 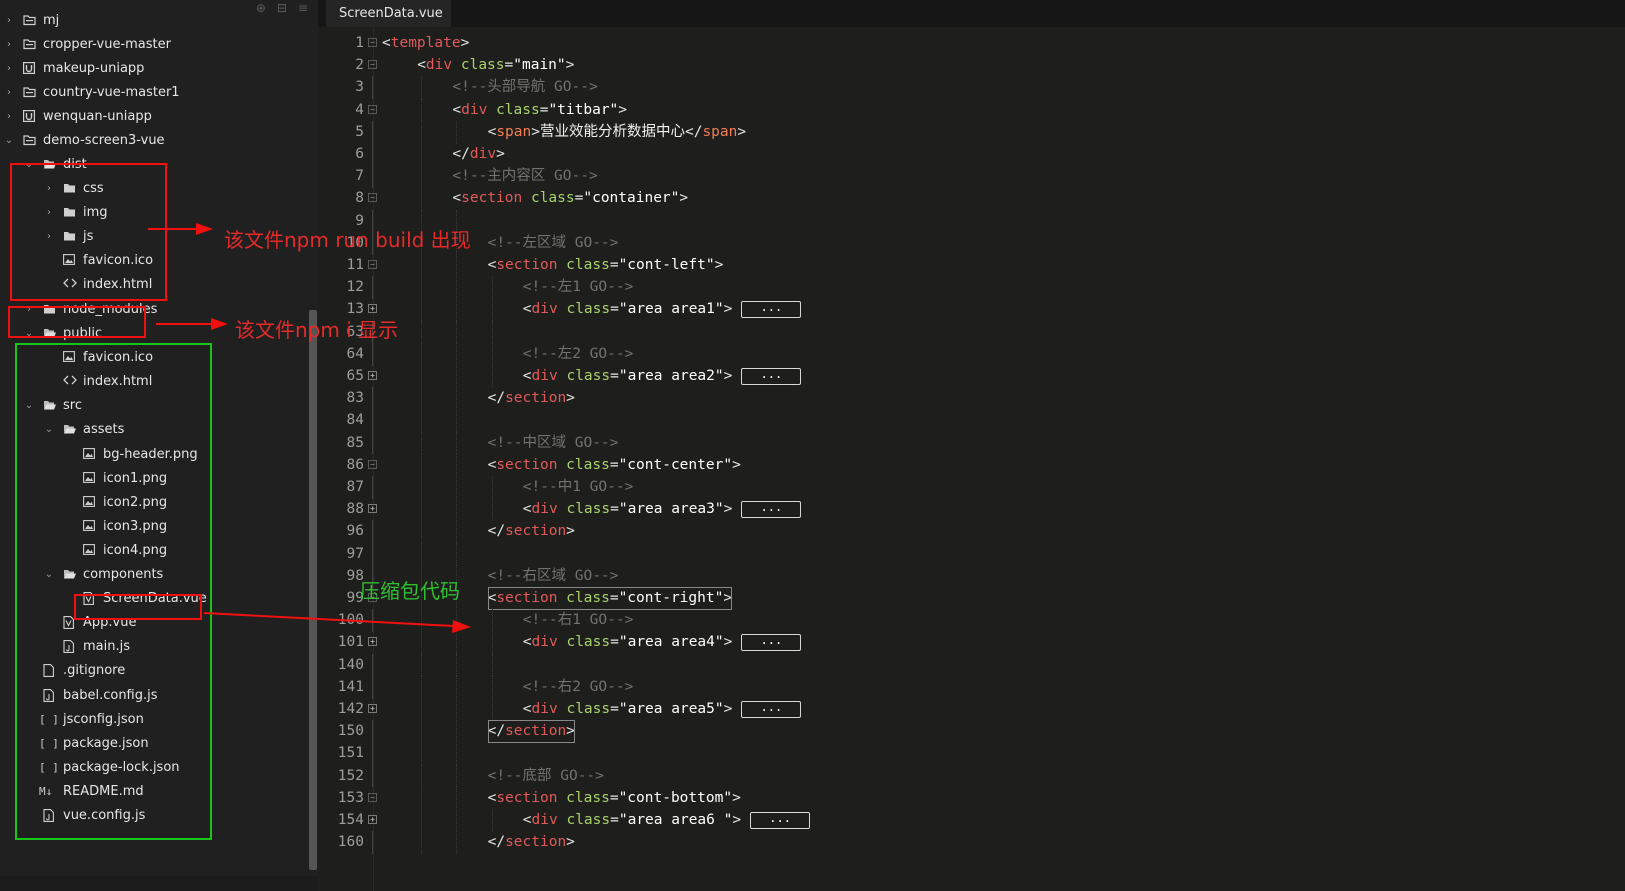 What do you see at coordinates (968, 398) in the screenshot?
I see `code-line: 83 </section>` at bounding box center [968, 398].